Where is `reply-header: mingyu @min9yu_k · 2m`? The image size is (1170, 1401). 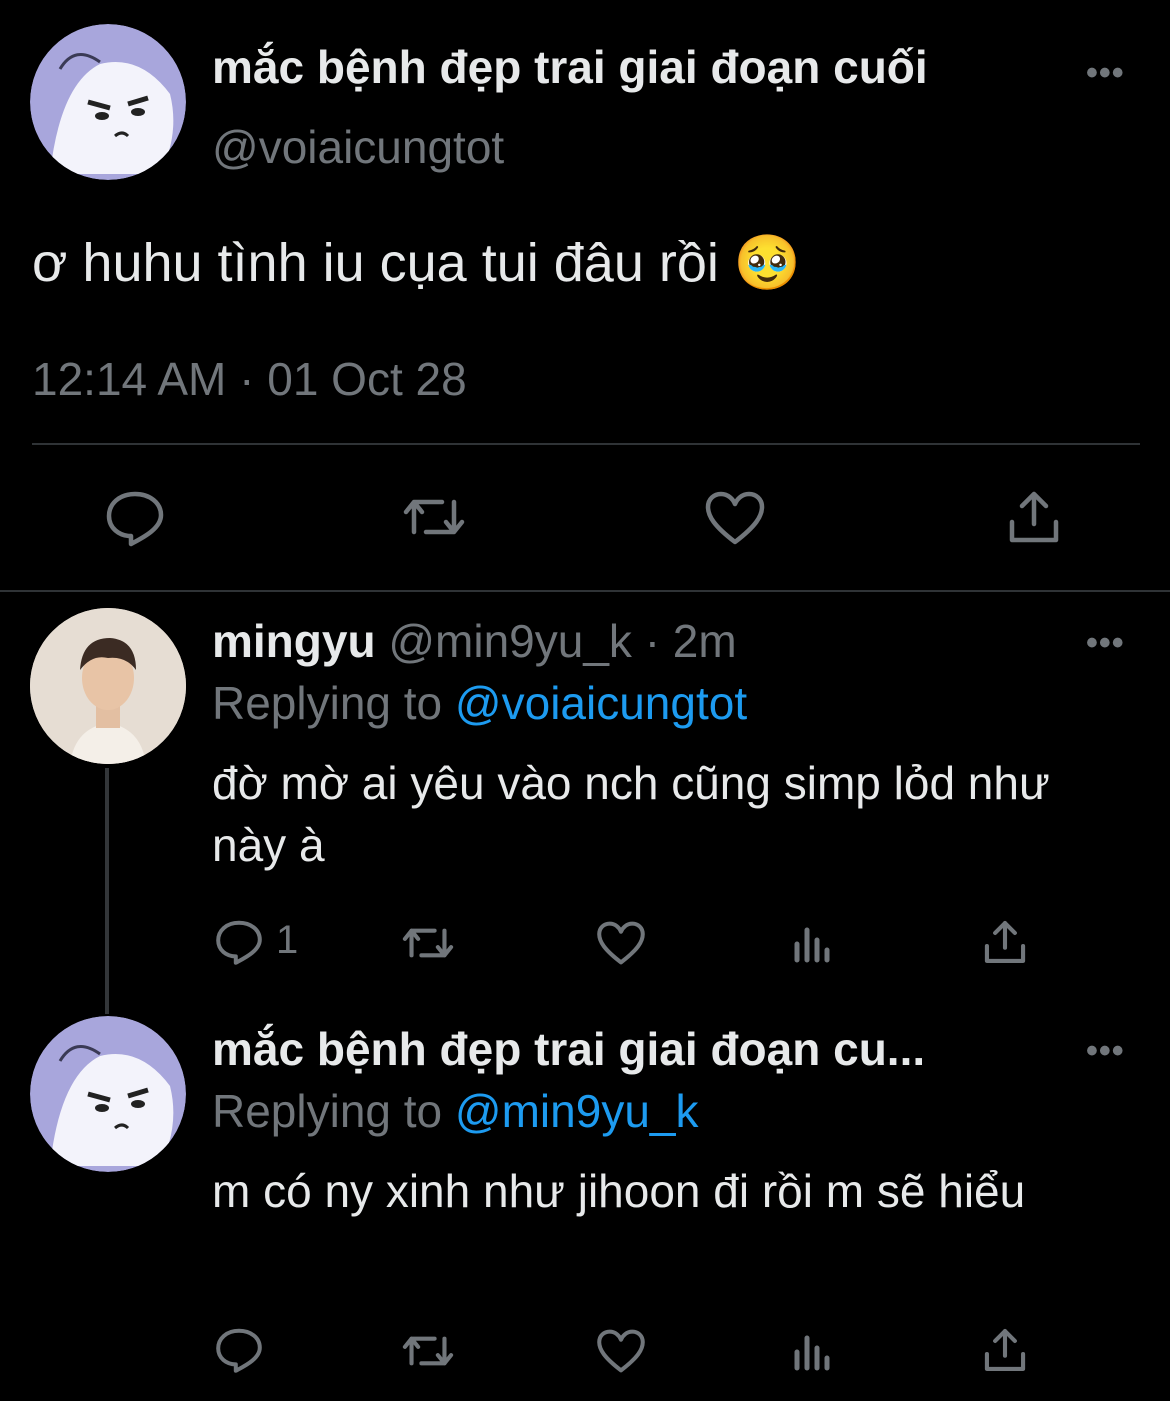
reply-header: mingyu @min9yu_k · 2m is located at coordinates (474, 641).